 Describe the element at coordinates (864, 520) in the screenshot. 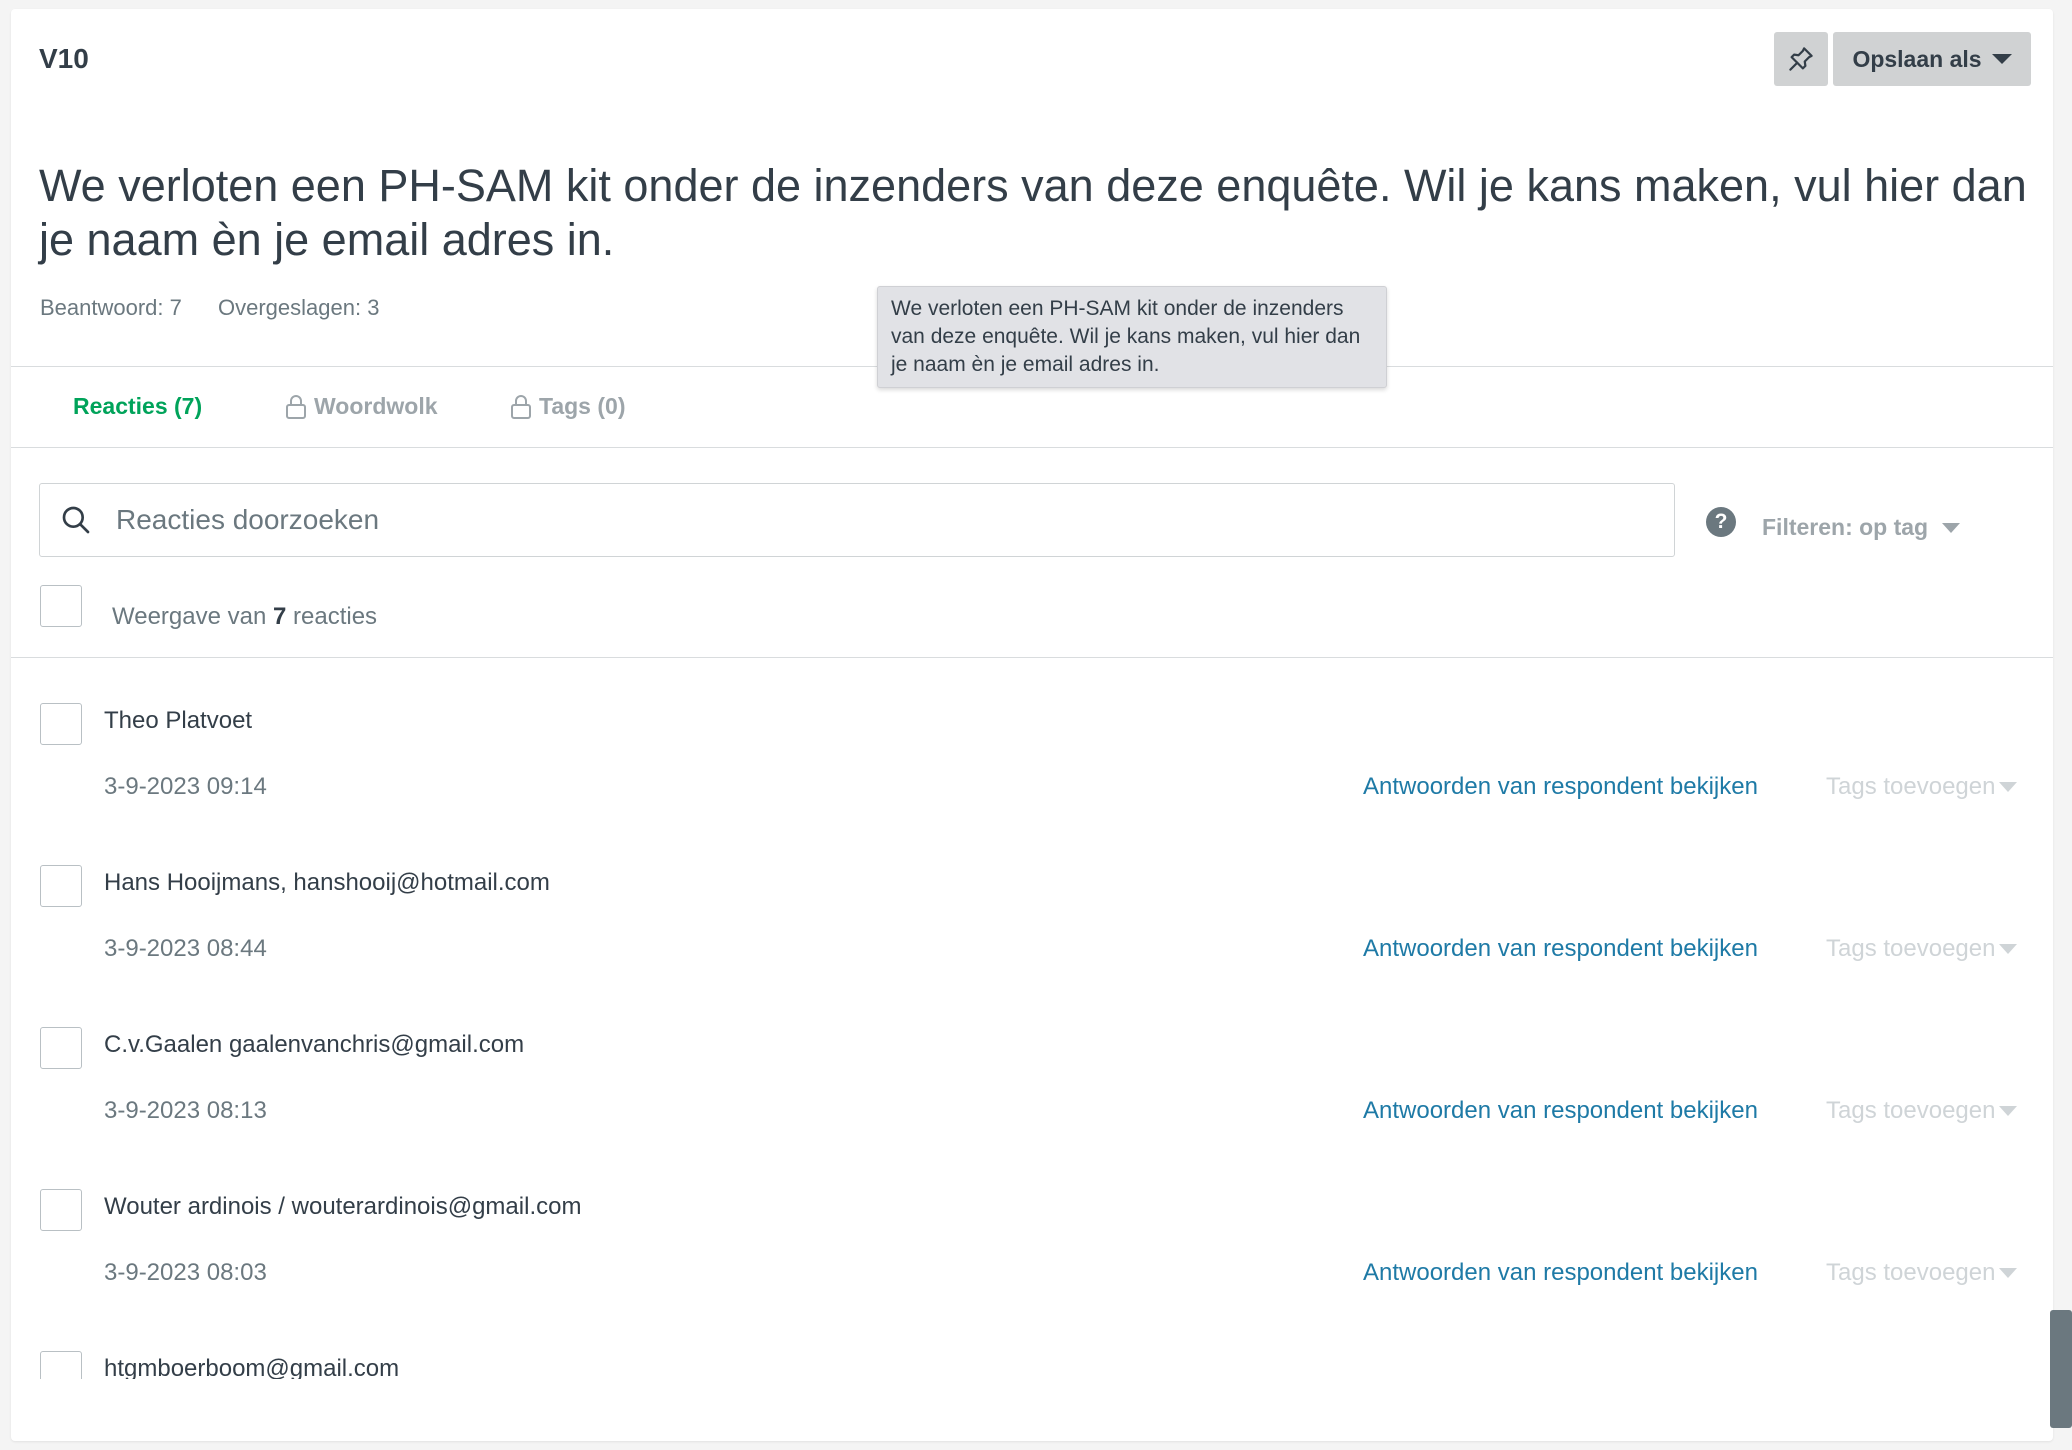

I see `search-input` at that location.